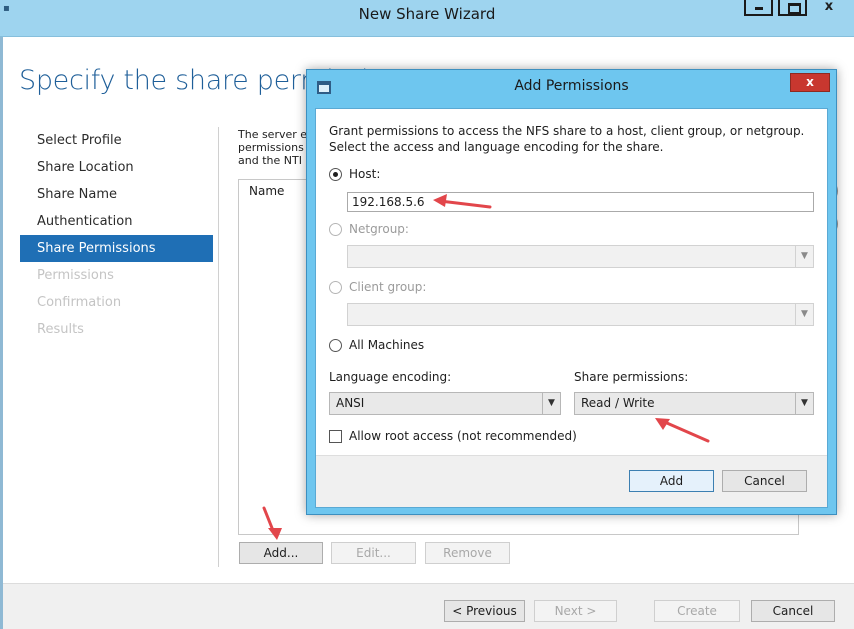 The width and height of the screenshot is (854, 629). I want to click on host-option: Host:, so click(354, 174).